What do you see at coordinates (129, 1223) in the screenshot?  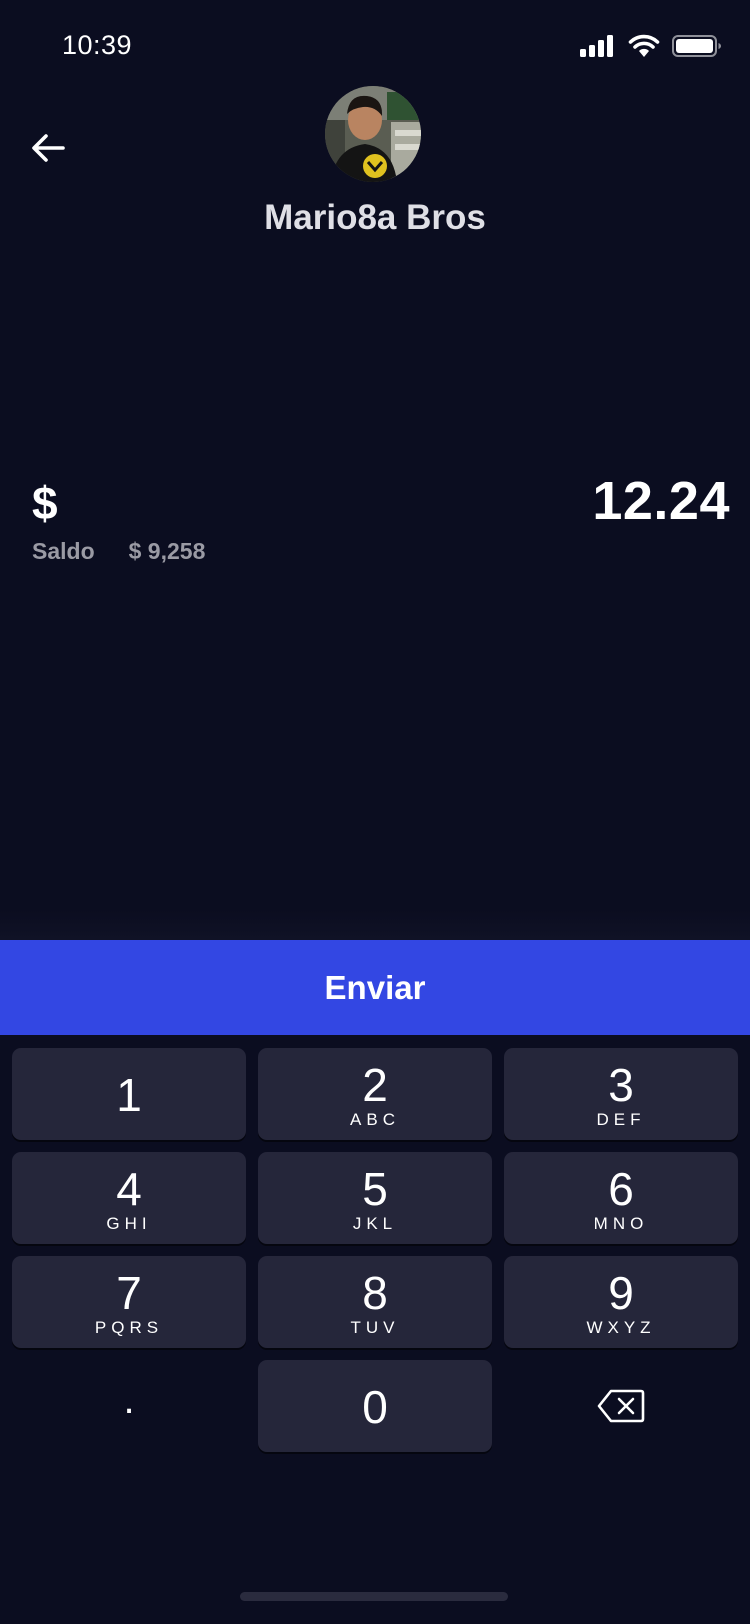 I see `key-letters: GHI` at bounding box center [129, 1223].